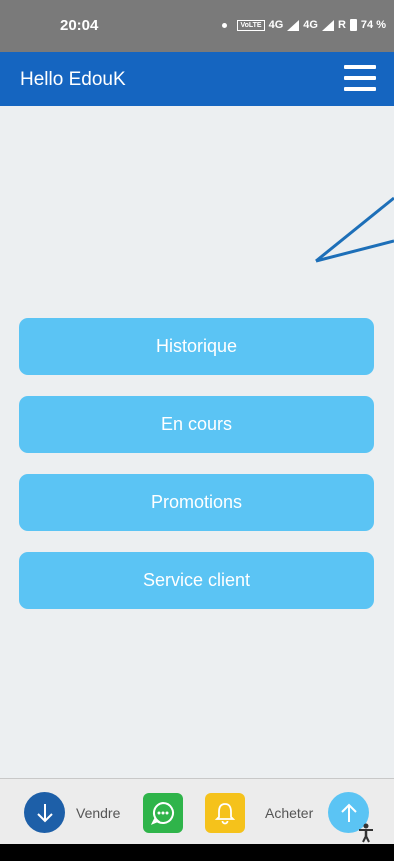 The image size is (394, 861). I want to click on sell-label: Vendre, so click(98, 813).